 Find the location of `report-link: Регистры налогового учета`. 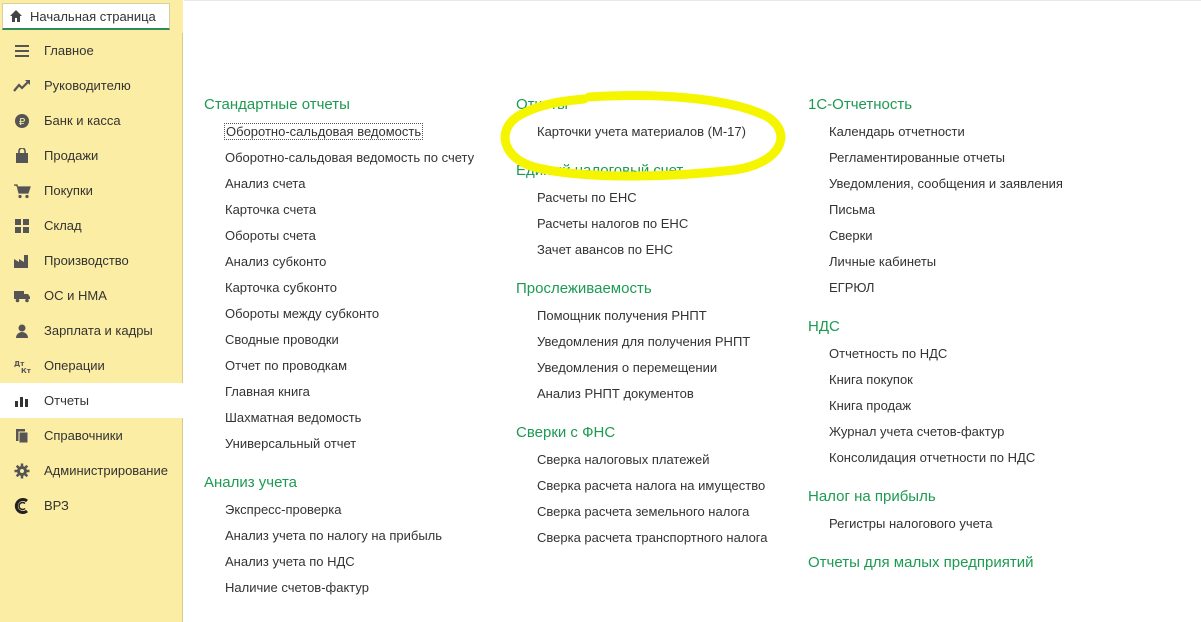

report-link: Регистры налогового учета is located at coordinates (968, 524).